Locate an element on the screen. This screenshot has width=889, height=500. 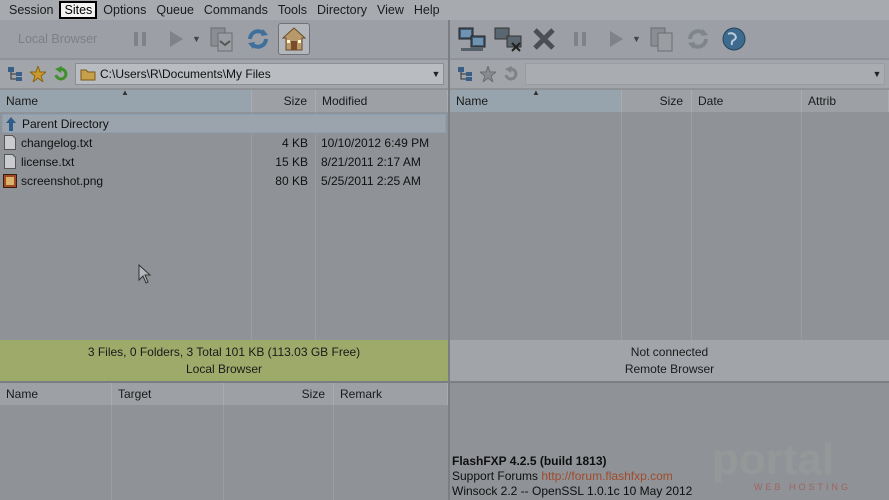
file-name: license.txt is located at coordinates (48, 161).